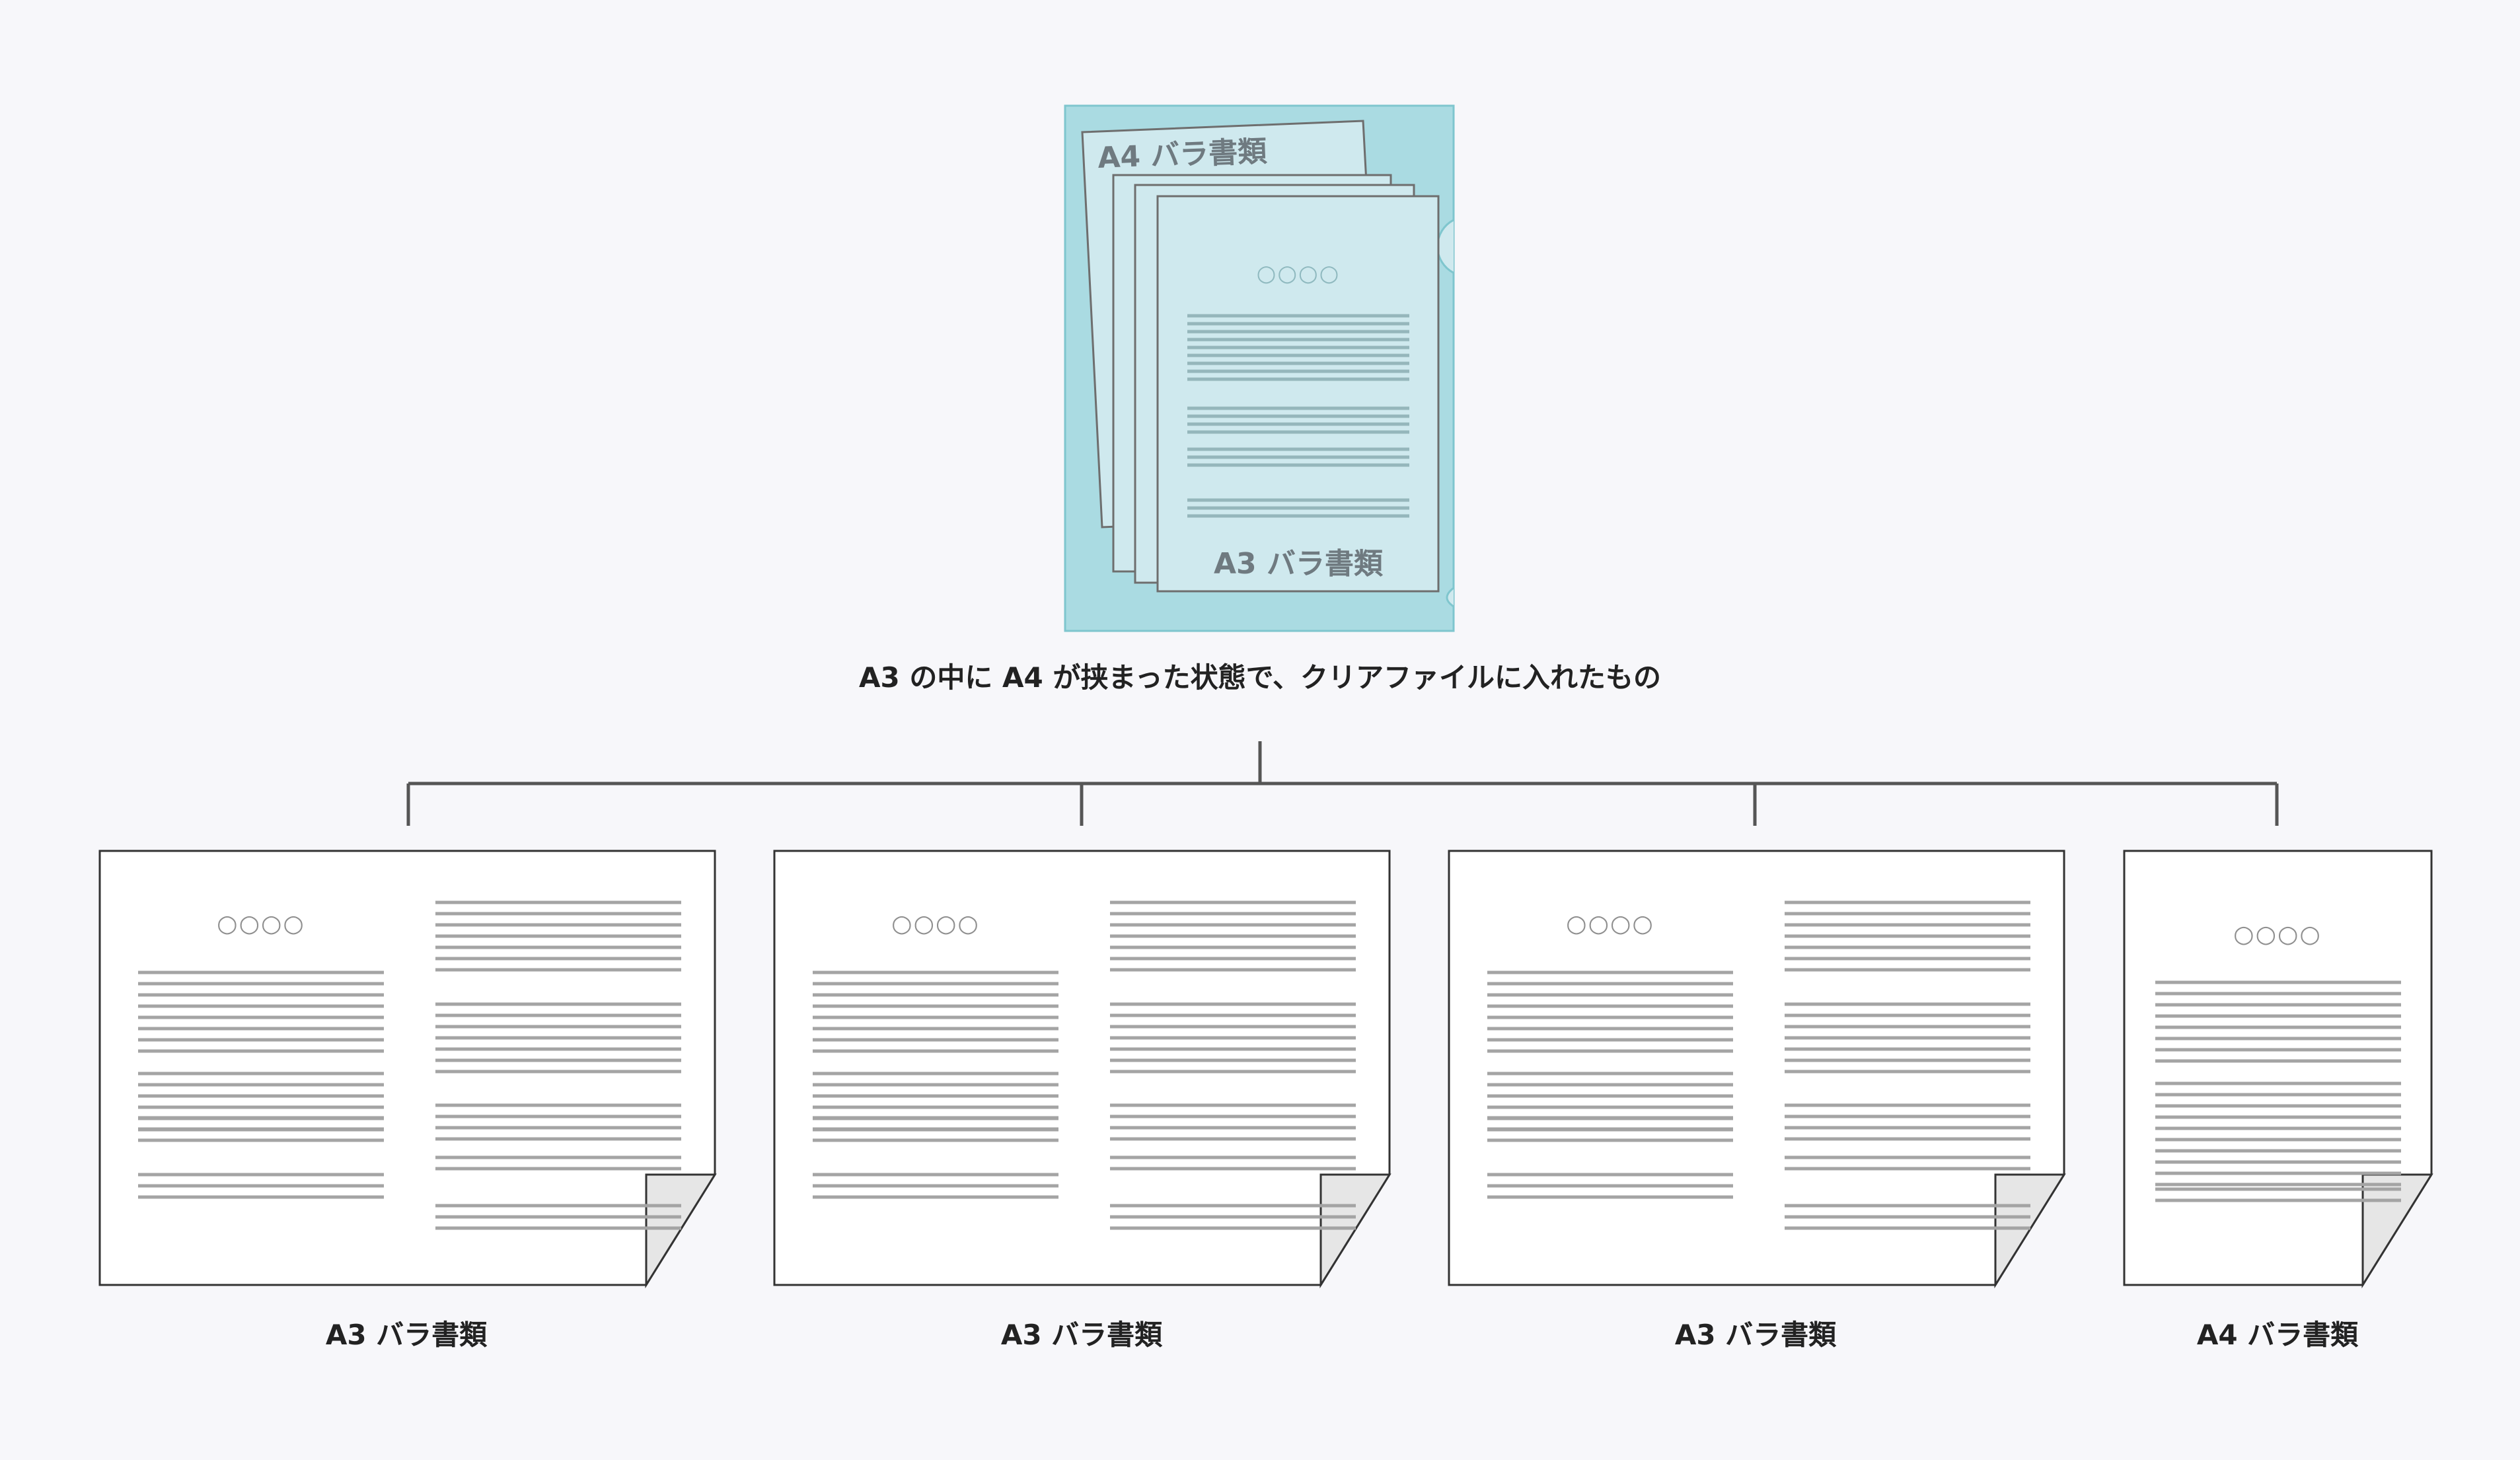 This screenshot has width=2520, height=1460. What do you see at coordinates (1610, 923) in the screenshot?
I see `document-a3-3-circles: ○○○○` at bounding box center [1610, 923].